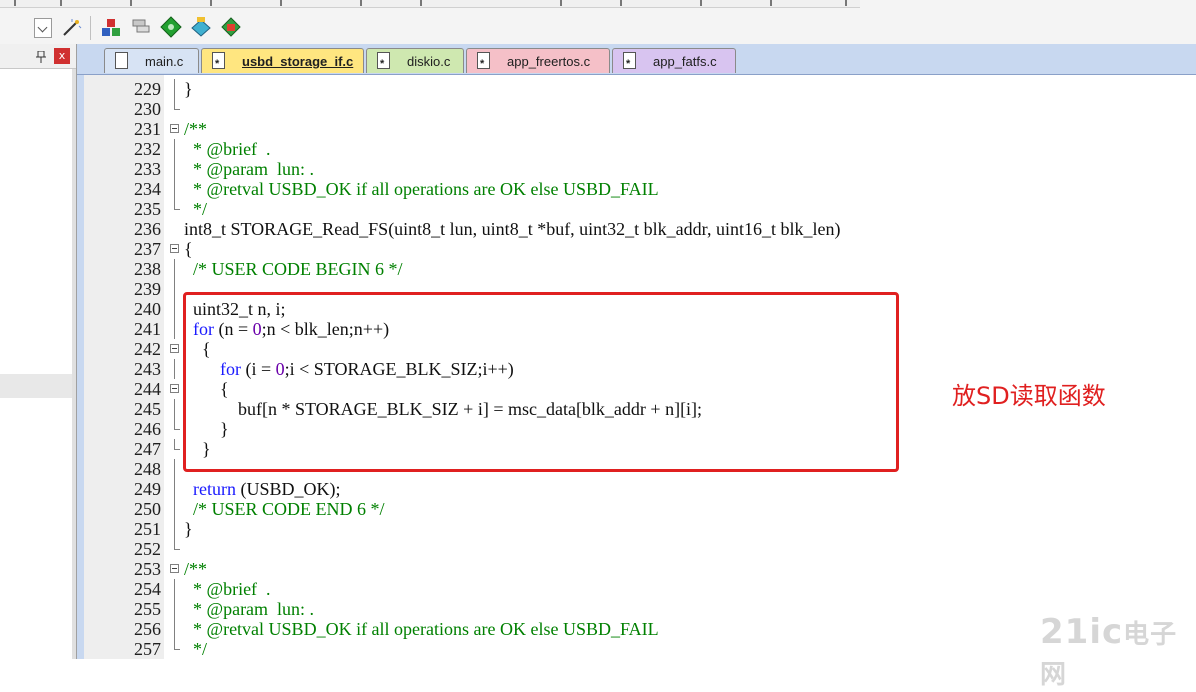 This screenshot has width=1196, height=692. What do you see at coordinates (62, 56) in the screenshot?
I see `close-icon: x` at bounding box center [62, 56].